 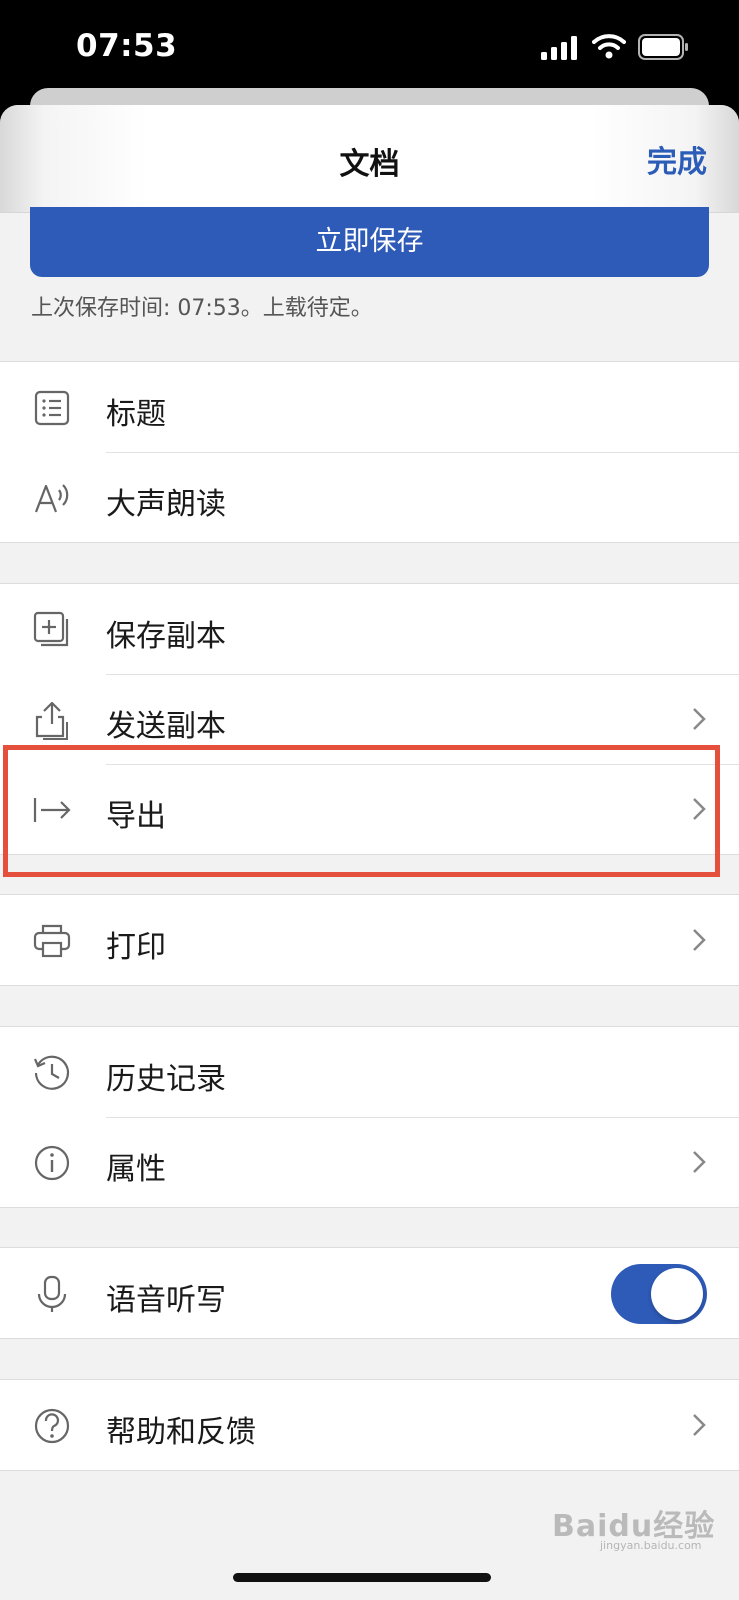 What do you see at coordinates (51, 629) in the screenshot?
I see `save-copy-icon` at bounding box center [51, 629].